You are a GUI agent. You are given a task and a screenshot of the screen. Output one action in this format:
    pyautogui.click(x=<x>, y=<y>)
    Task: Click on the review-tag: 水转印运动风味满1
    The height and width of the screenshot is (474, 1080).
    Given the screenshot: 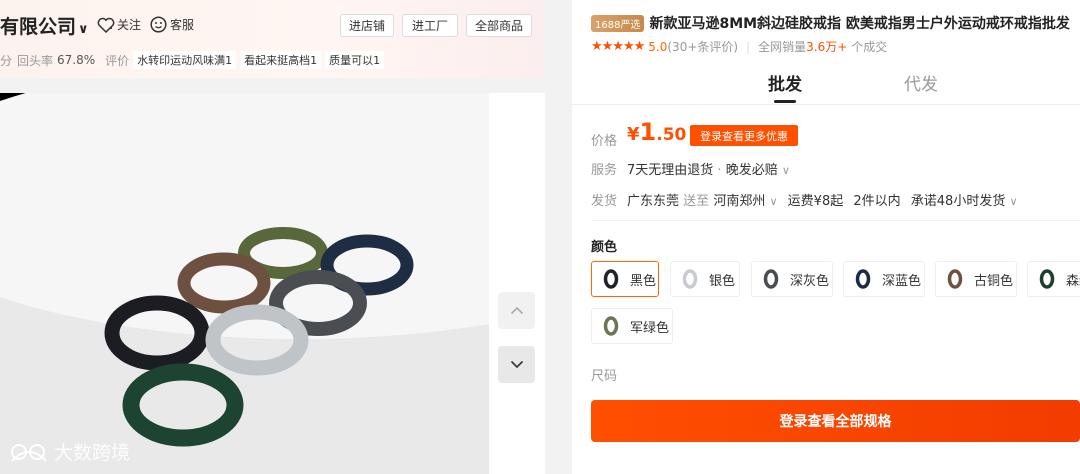 What is the action you would take?
    pyautogui.click(x=185, y=60)
    